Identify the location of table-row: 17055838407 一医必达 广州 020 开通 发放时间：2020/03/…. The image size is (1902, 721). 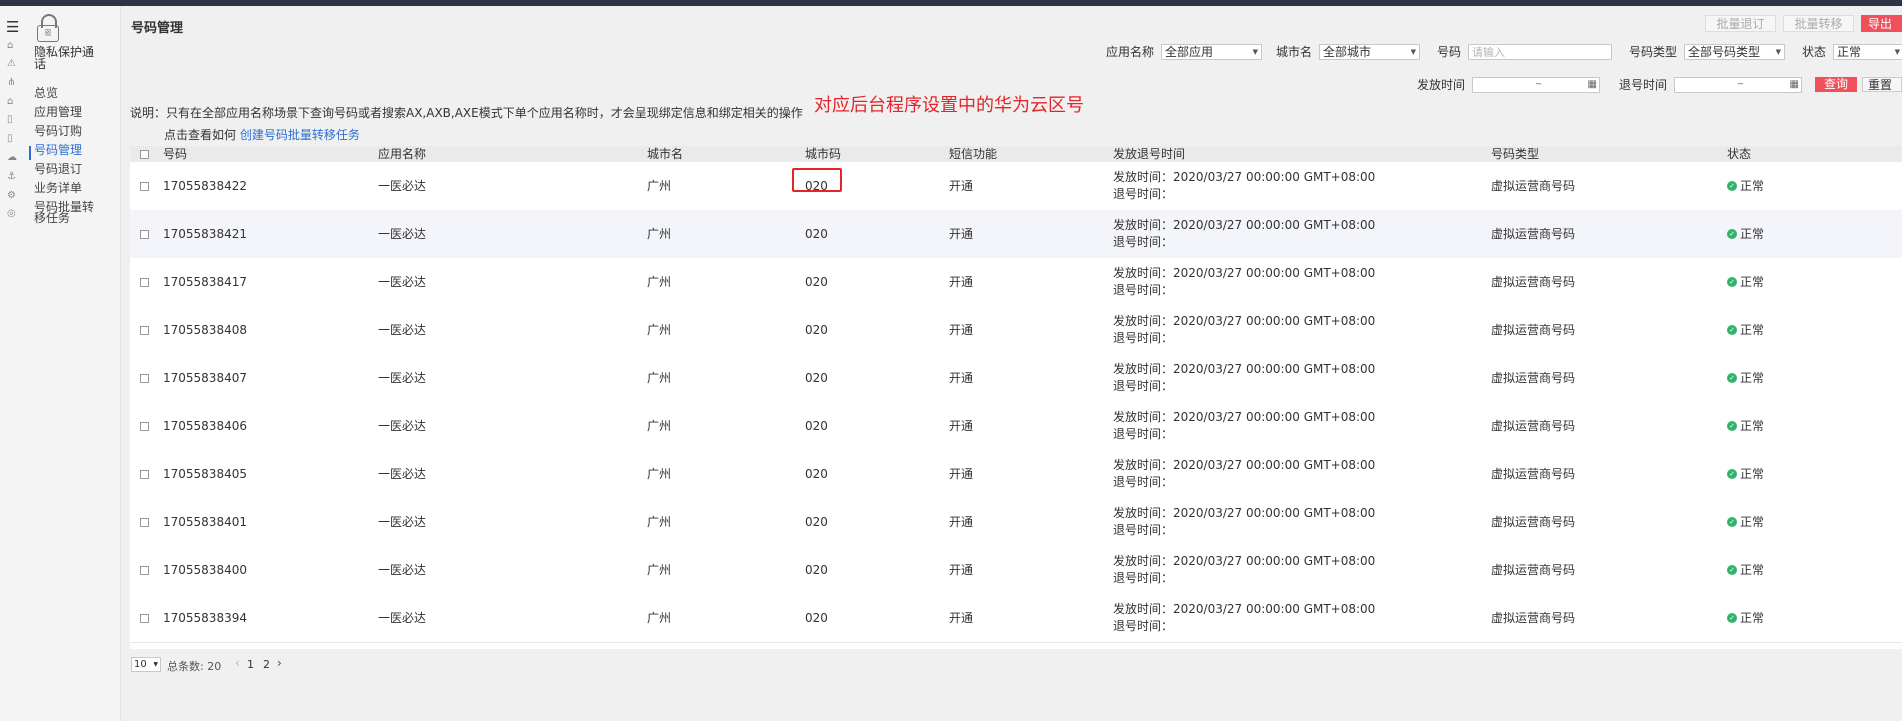
(1016, 378).